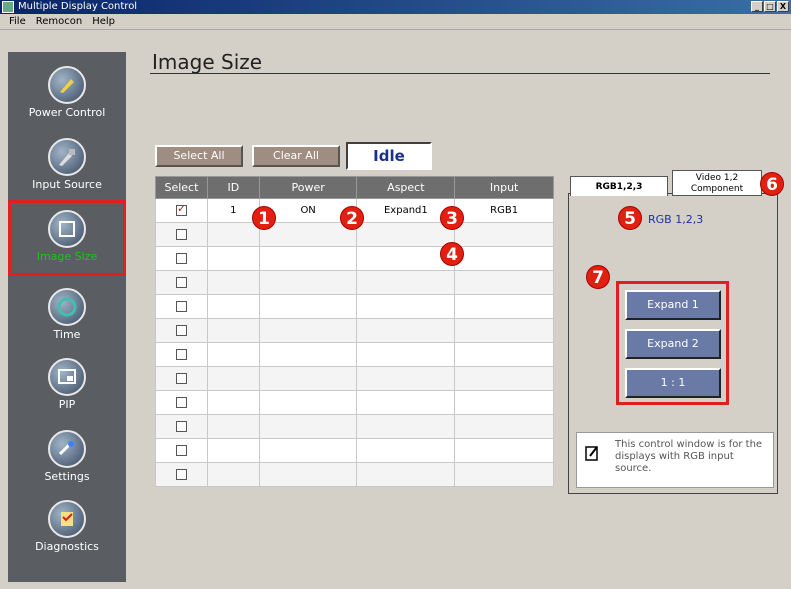 Image resolution: width=791 pixels, height=589 pixels. Describe the element at coordinates (619, 186) in the screenshot. I see `tab-rgb: RGB1,2,3` at that location.